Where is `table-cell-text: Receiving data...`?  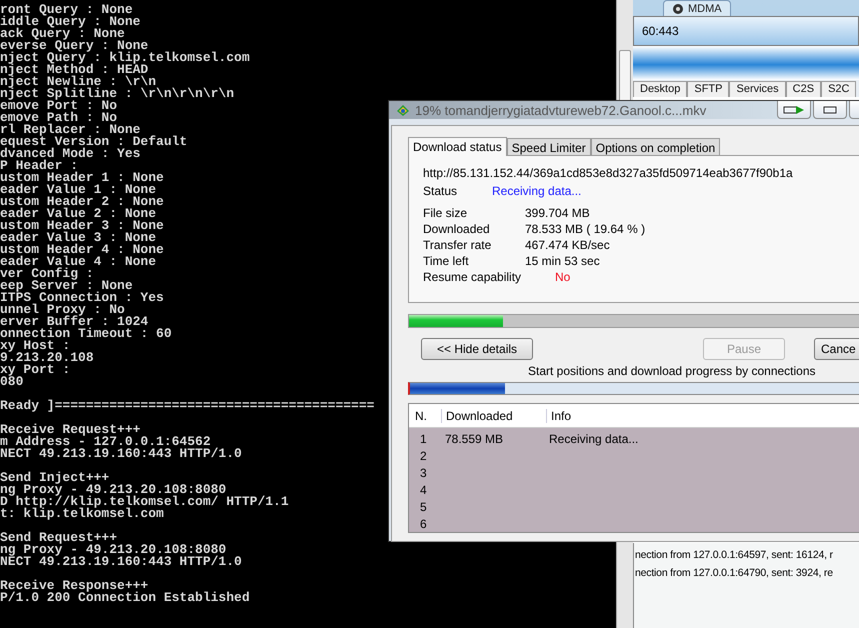 table-cell-text: Receiving data... is located at coordinates (593, 439).